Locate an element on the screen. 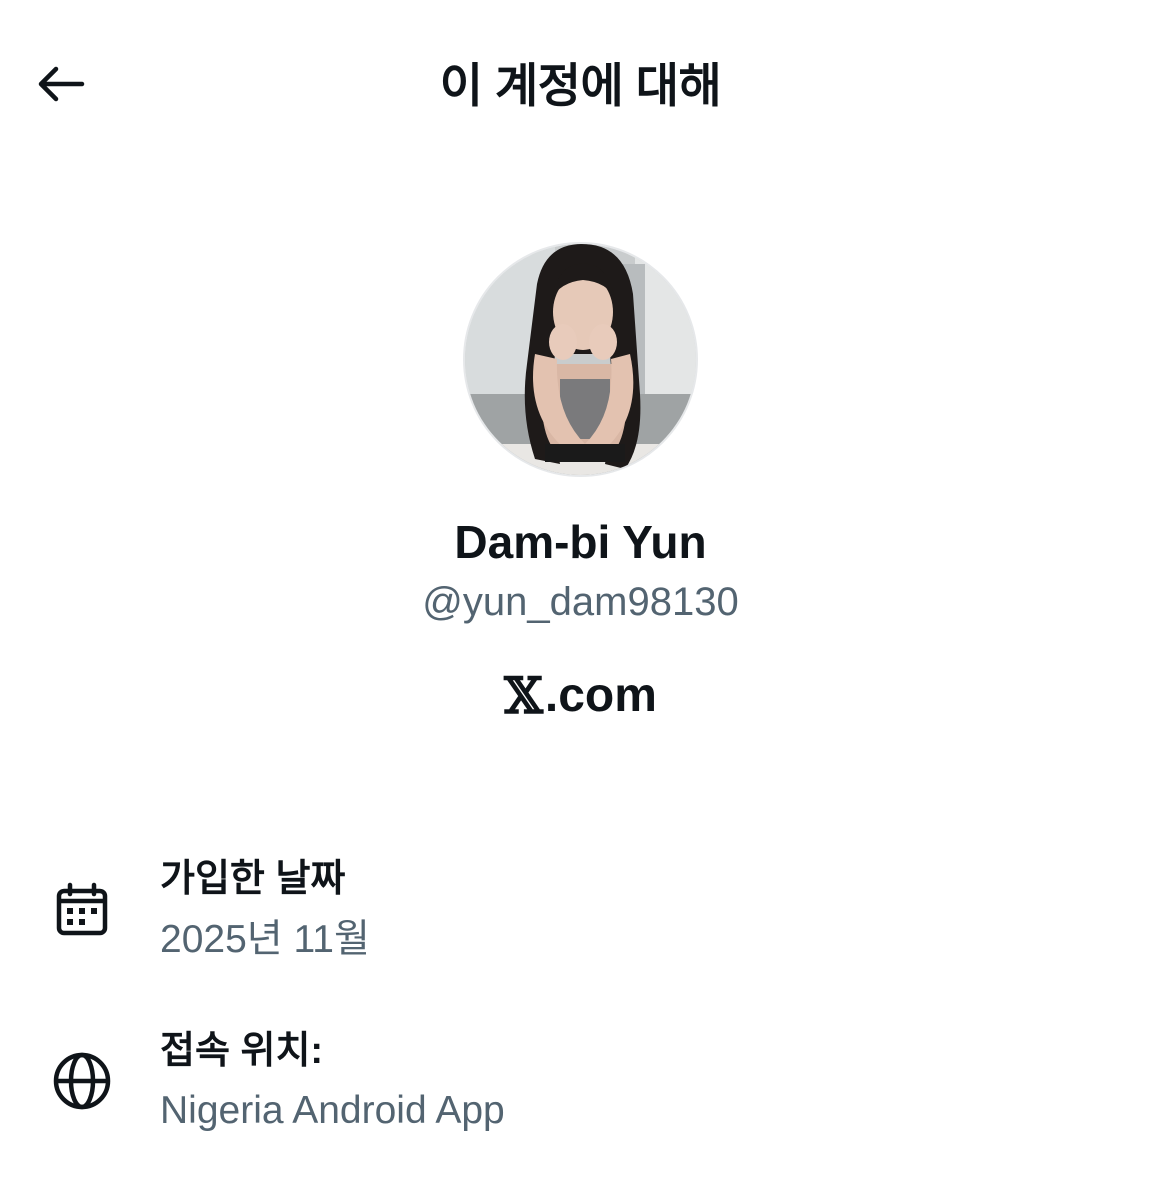  joined-date-value: 2025년 11월 is located at coordinates (265, 939).